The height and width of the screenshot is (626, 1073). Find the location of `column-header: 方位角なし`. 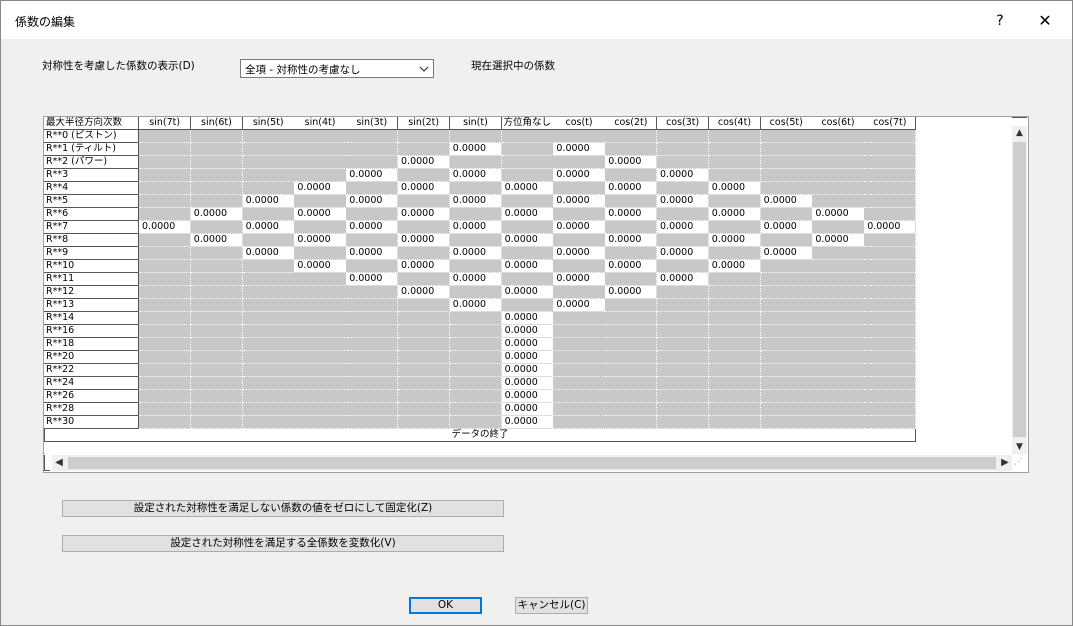

column-header: 方位角なし is located at coordinates (527, 123).